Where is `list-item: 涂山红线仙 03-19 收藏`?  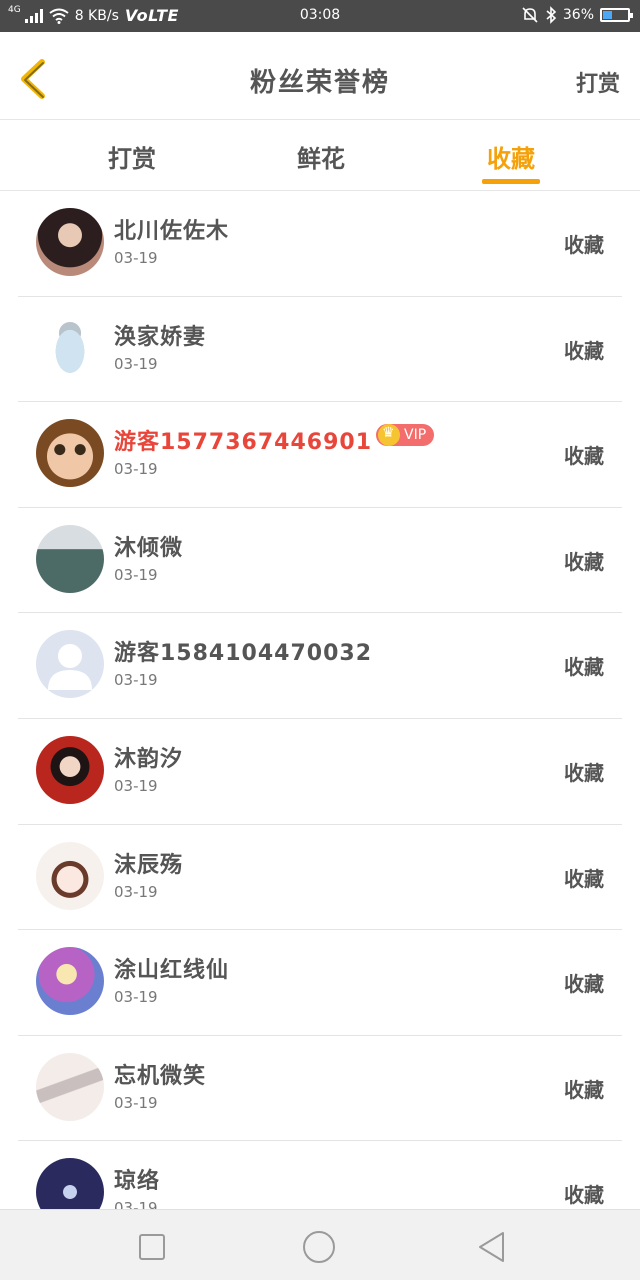
list-item: 涂山红线仙 03-19 收藏 is located at coordinates (320, 983).